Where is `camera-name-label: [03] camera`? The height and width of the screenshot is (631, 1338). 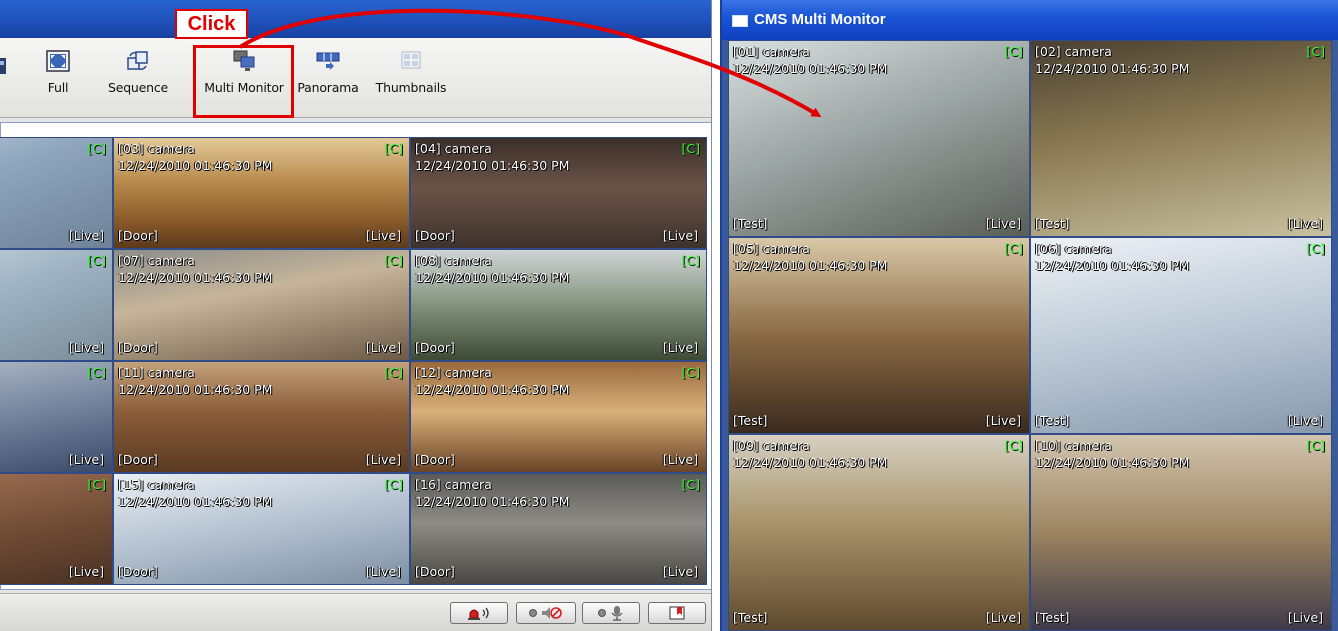 camera-name-label: [03] camera is located at coordinates (156, 148).